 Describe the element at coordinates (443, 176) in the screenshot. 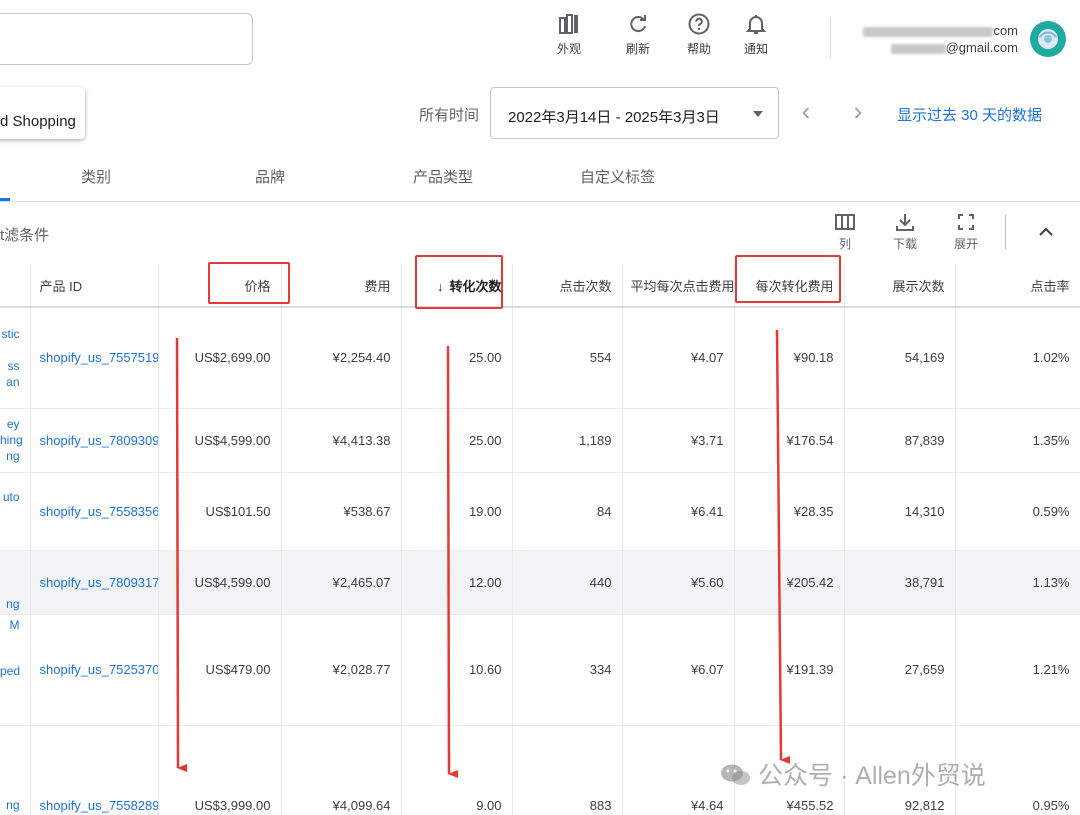

I see `tab-product-type: 产品类型` at that location.